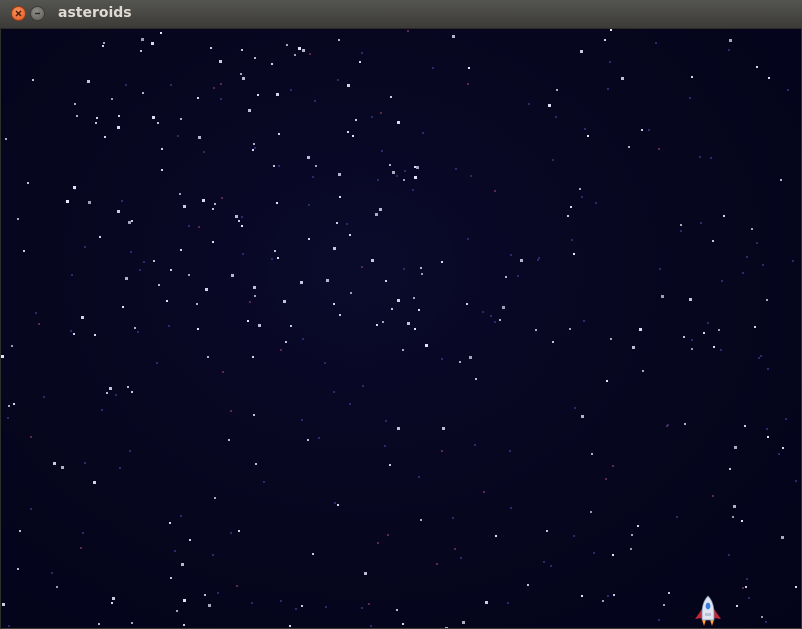  What do you see at coordinates (401, 14) in the screenshot?
I see `title-bar: asteroids` at bounding box center [401, 14].